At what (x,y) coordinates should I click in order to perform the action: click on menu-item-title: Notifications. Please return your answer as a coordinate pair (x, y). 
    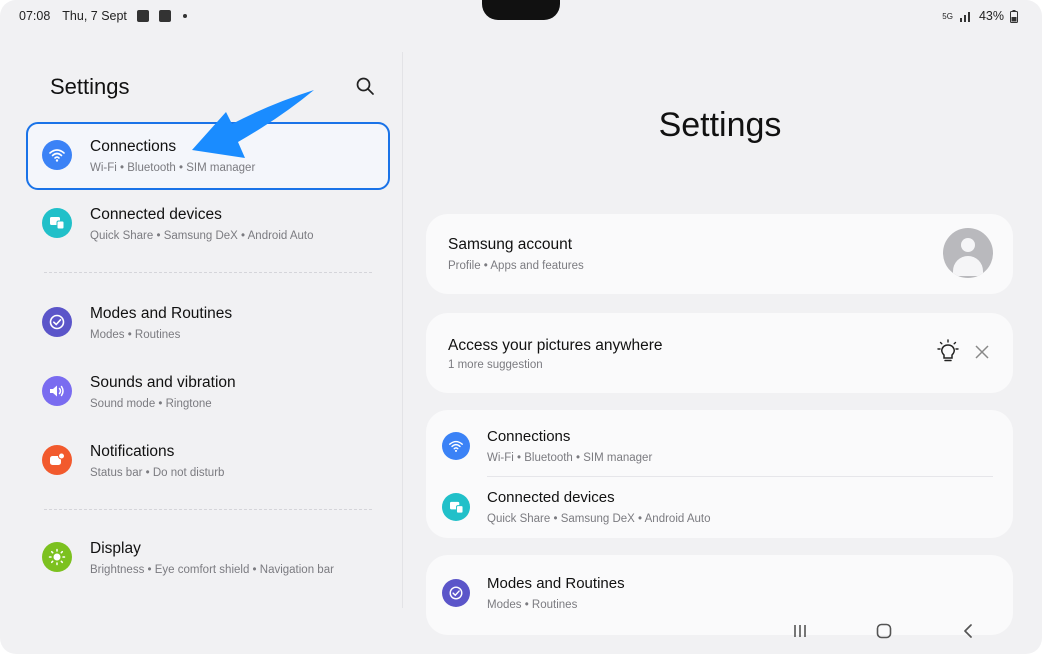
    Looking at the image, I should click on (132, 451).